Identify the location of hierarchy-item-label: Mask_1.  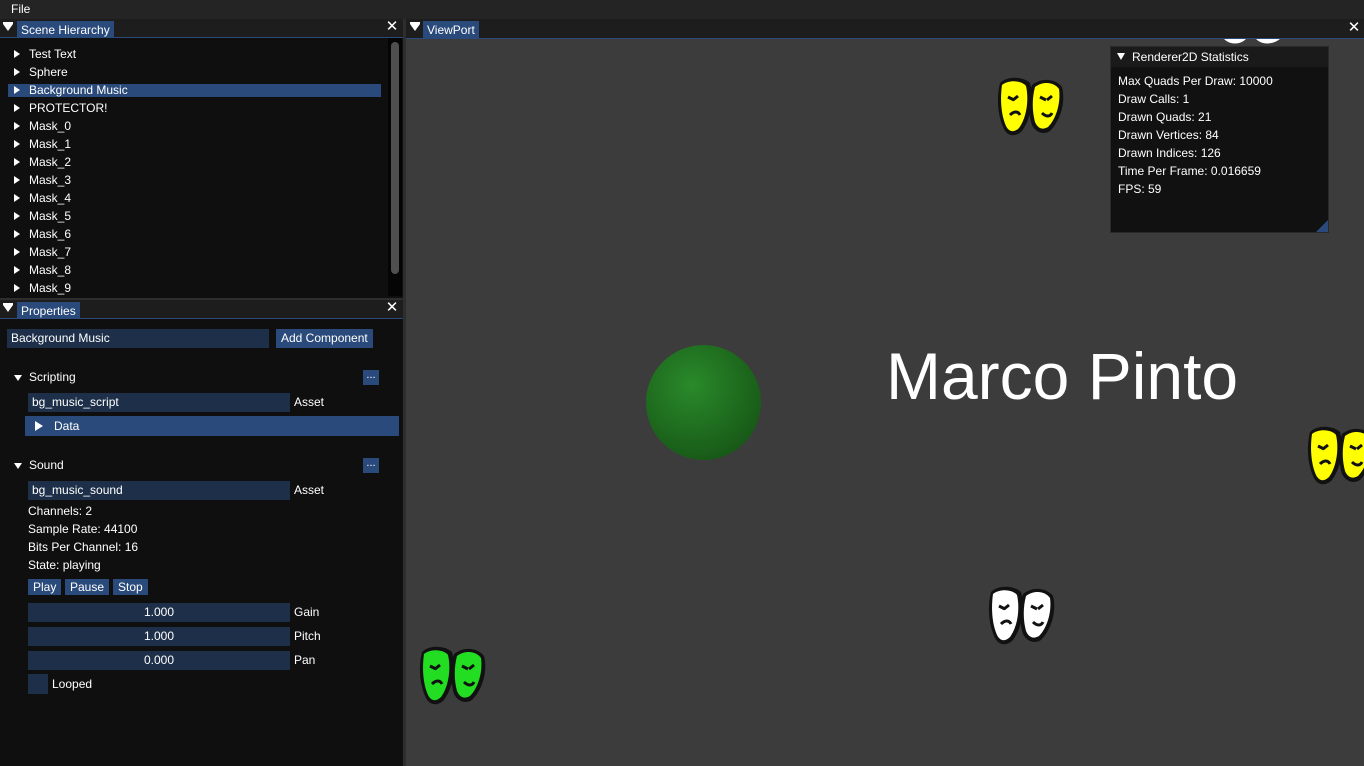
(50, 144).